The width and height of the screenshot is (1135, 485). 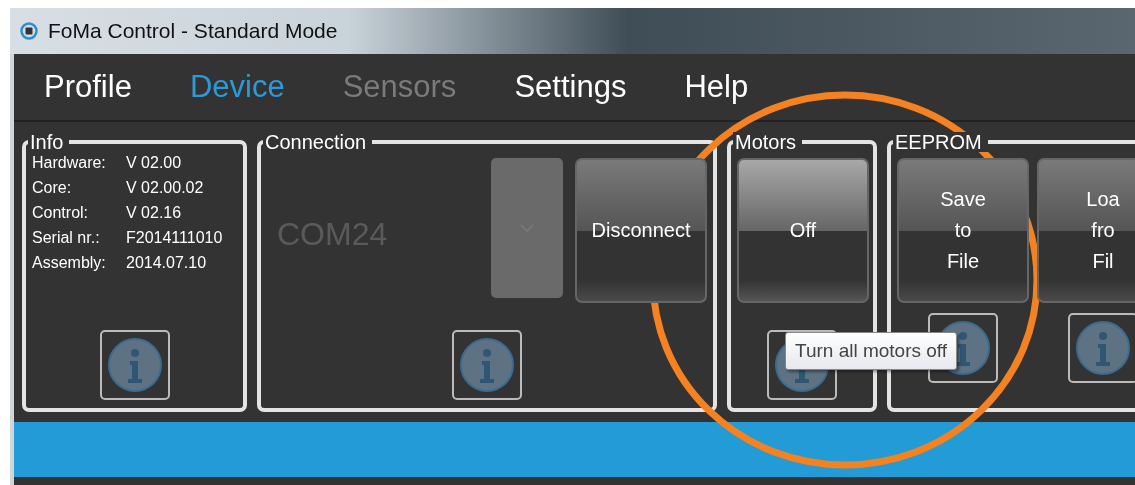 What do you see at coordinates (61, 213) in the screenshot?
I see `info-label: Control:` at bounding box center [61, 213].